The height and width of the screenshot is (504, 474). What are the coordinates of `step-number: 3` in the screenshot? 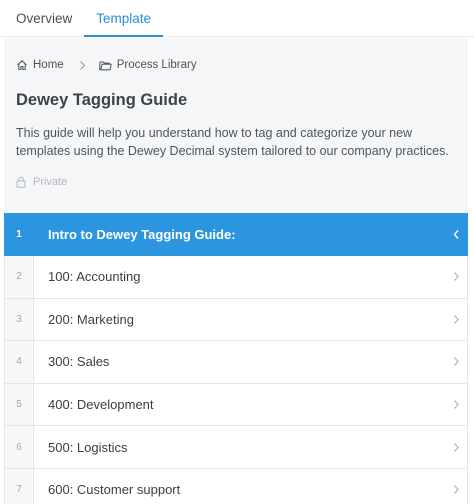 It's located at (19, 319).